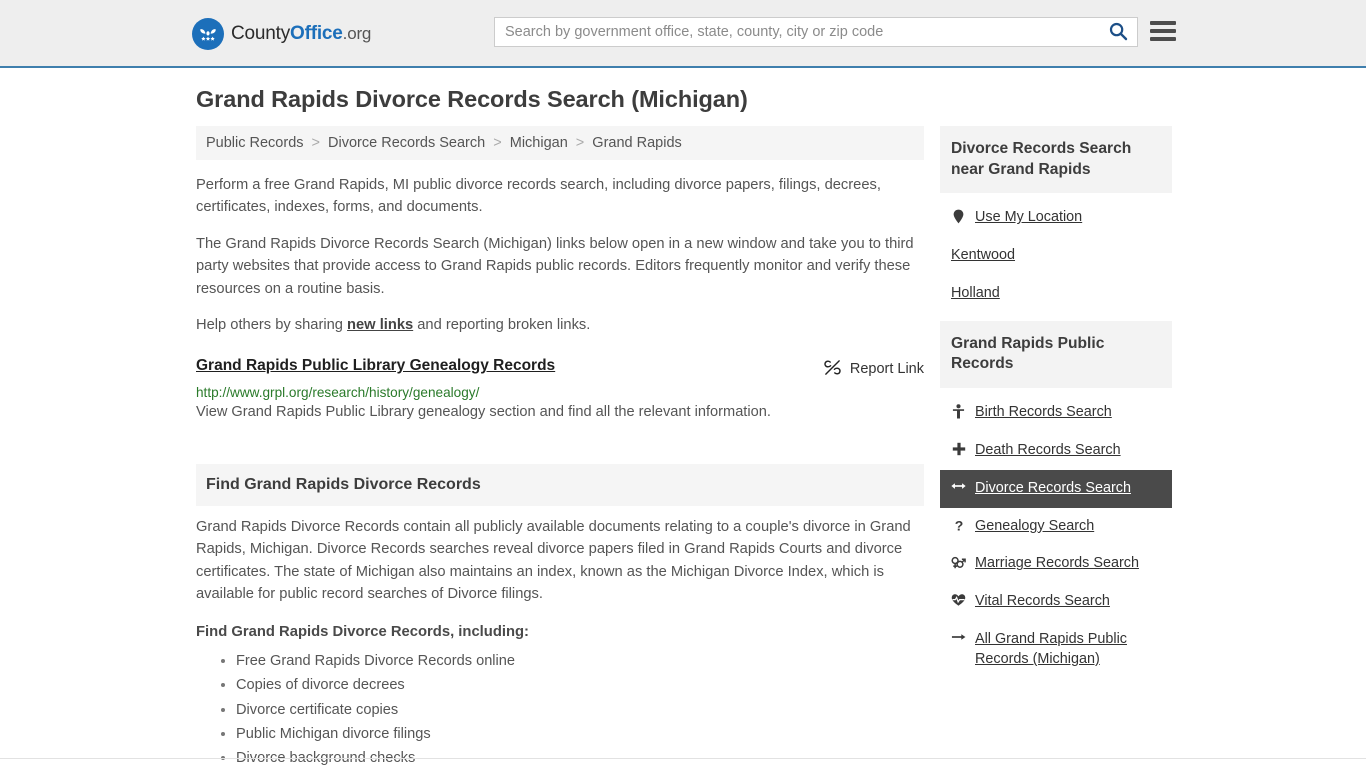  What do you see at coordinates (958, 411) in the screenshot?
I see `baby-icon` at bounding box center [958, 411].